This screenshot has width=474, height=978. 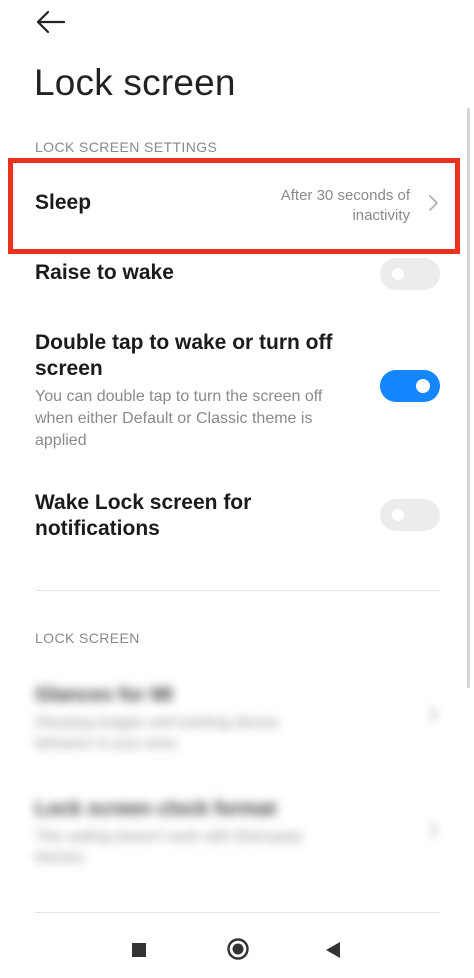 I want to click on page-title: Lock screen, so click(x=135, y=82).